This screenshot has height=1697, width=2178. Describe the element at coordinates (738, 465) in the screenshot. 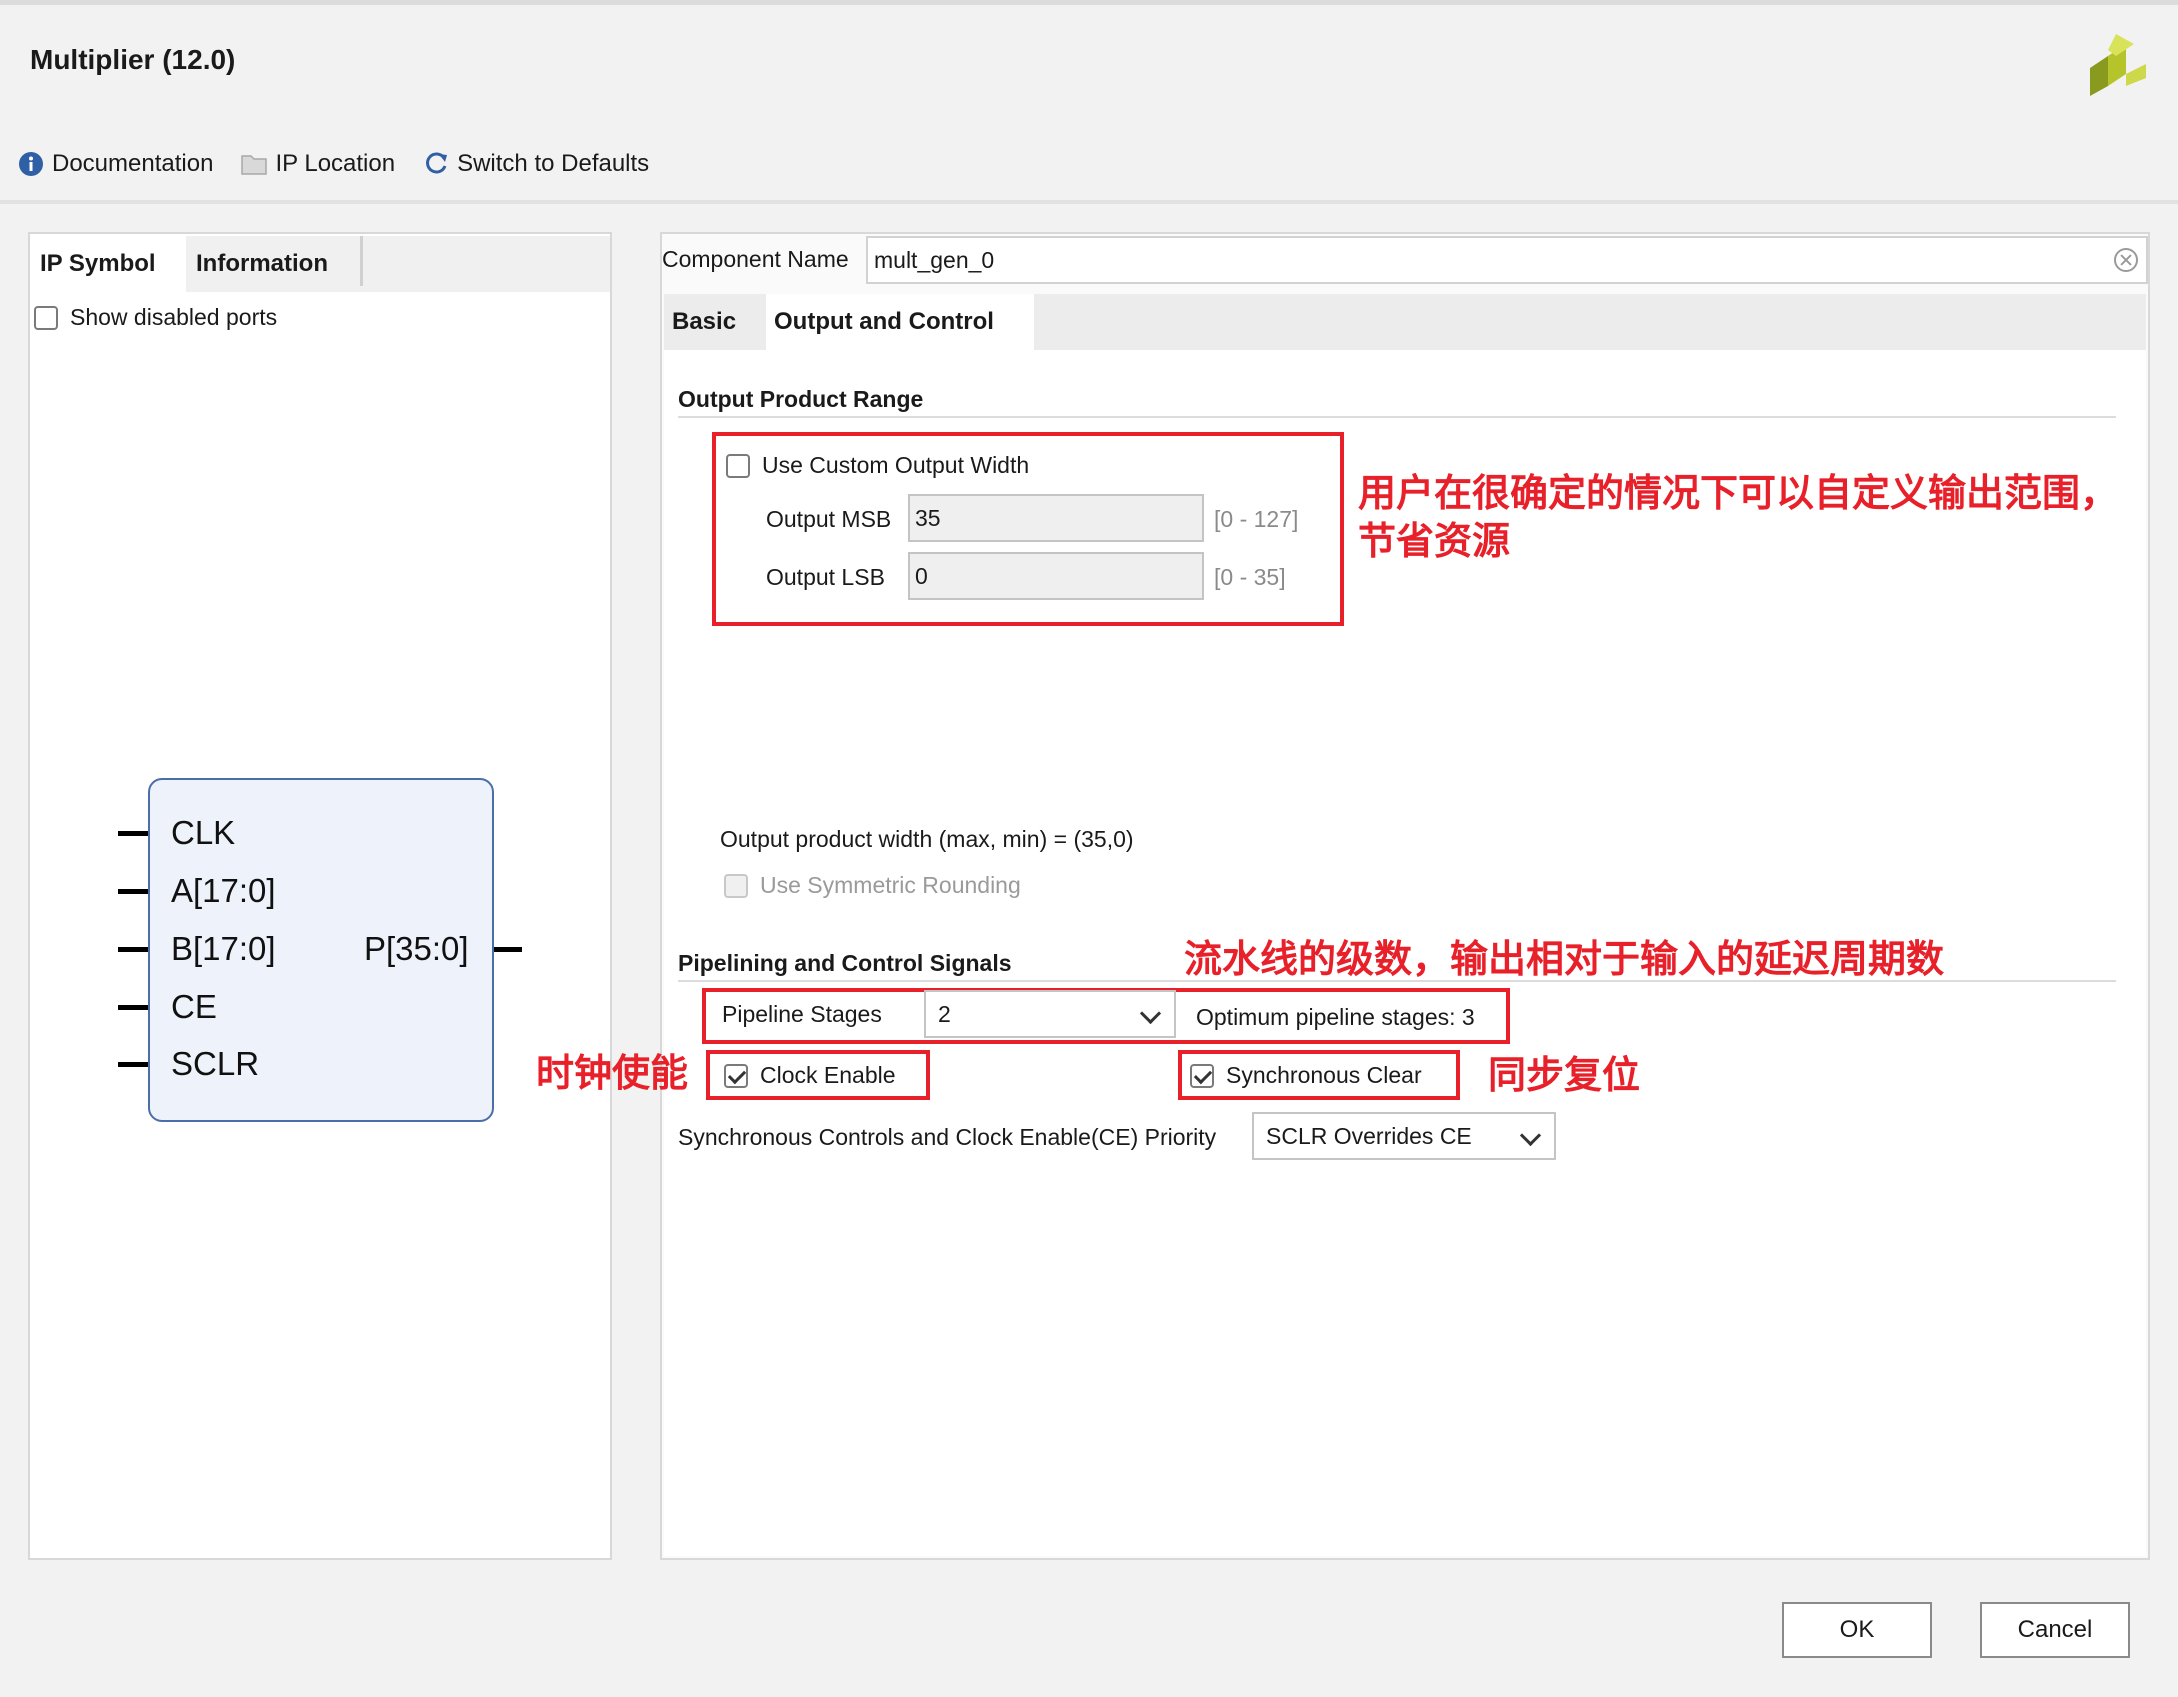

I see `use-custom-width-checkbox` at that location.